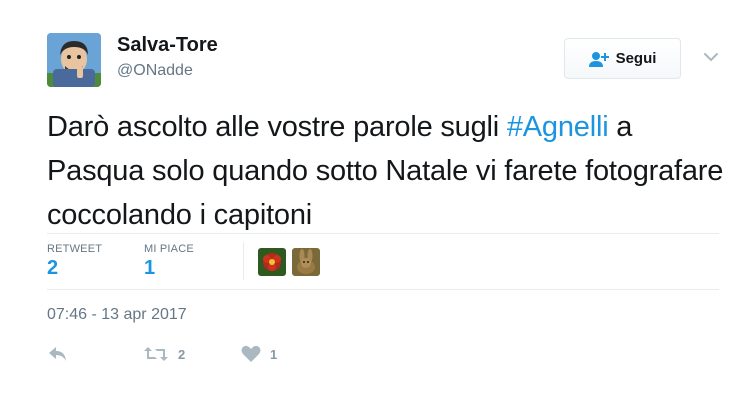  I want to click on stats-top-divider, so click(383, 233).